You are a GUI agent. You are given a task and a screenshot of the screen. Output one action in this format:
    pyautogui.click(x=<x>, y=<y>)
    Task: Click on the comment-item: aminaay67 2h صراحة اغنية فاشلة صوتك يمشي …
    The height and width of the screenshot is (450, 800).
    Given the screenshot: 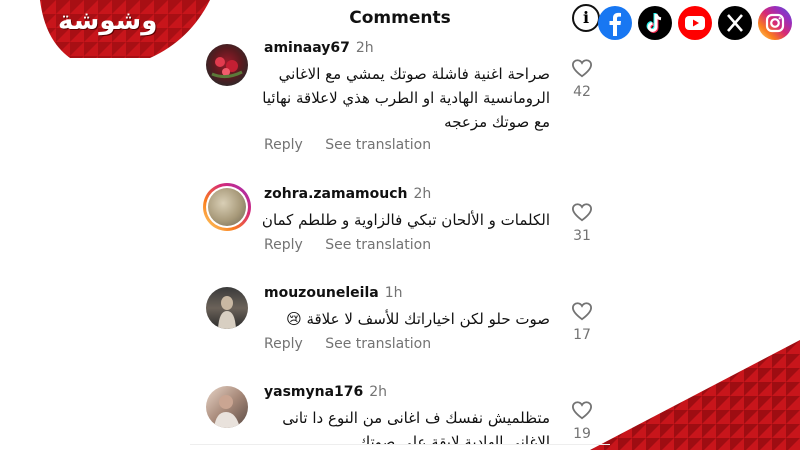 What is the action you would take?
    pyautogui.click(x=400, y=100)
    